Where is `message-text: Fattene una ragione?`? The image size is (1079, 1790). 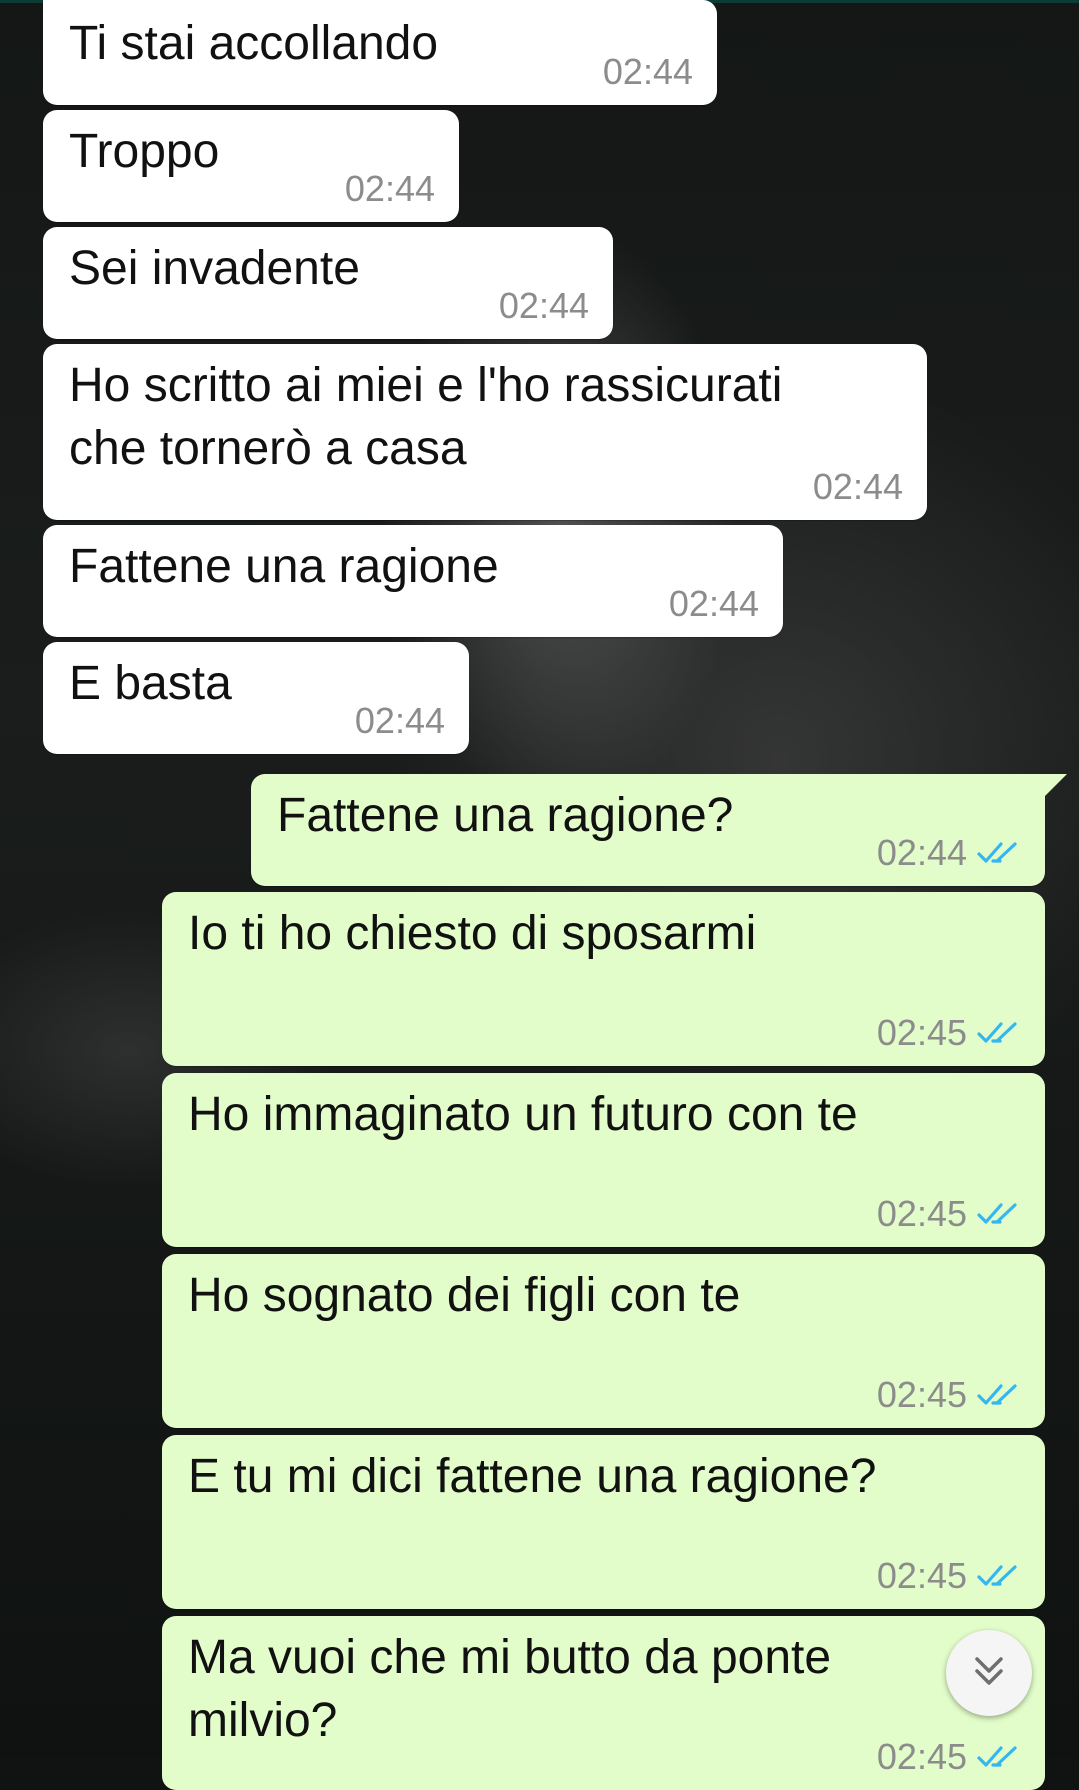
message-text: Fattene una ragione? is located at coordinates (505, 815).